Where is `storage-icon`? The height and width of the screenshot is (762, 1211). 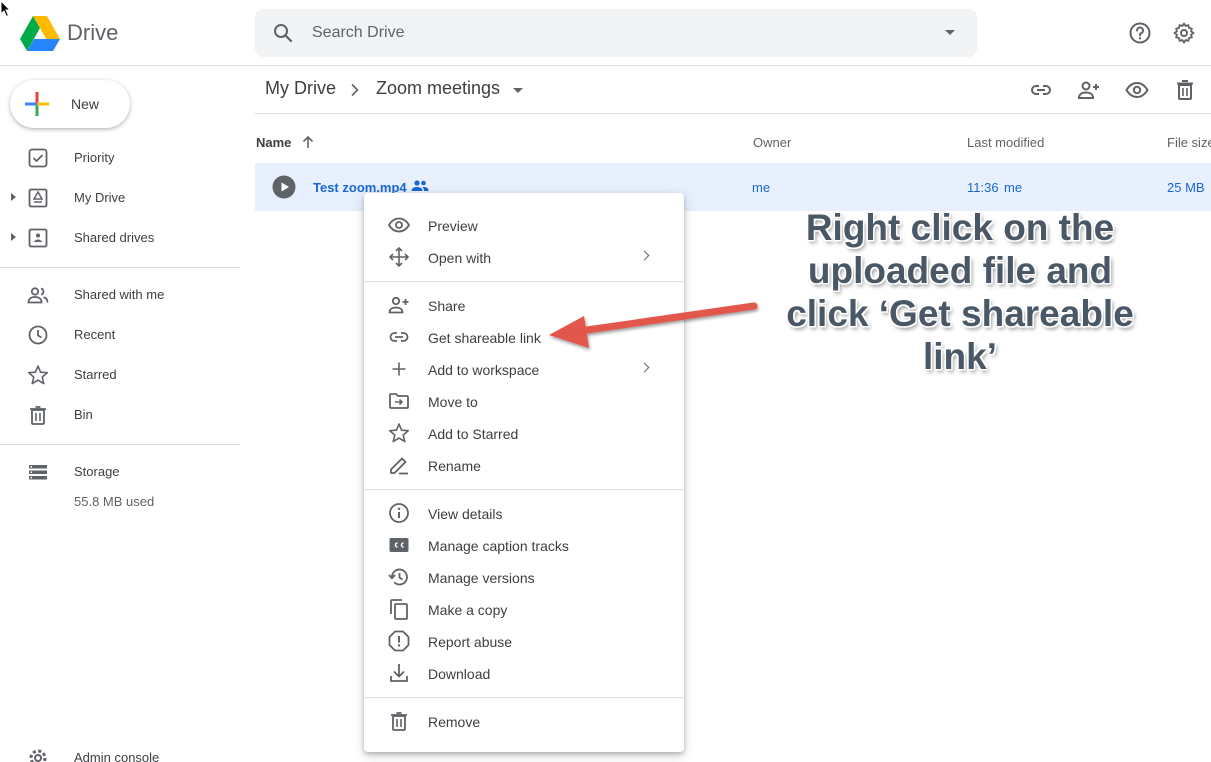
storage-icon is located at coordinates (38, 472).